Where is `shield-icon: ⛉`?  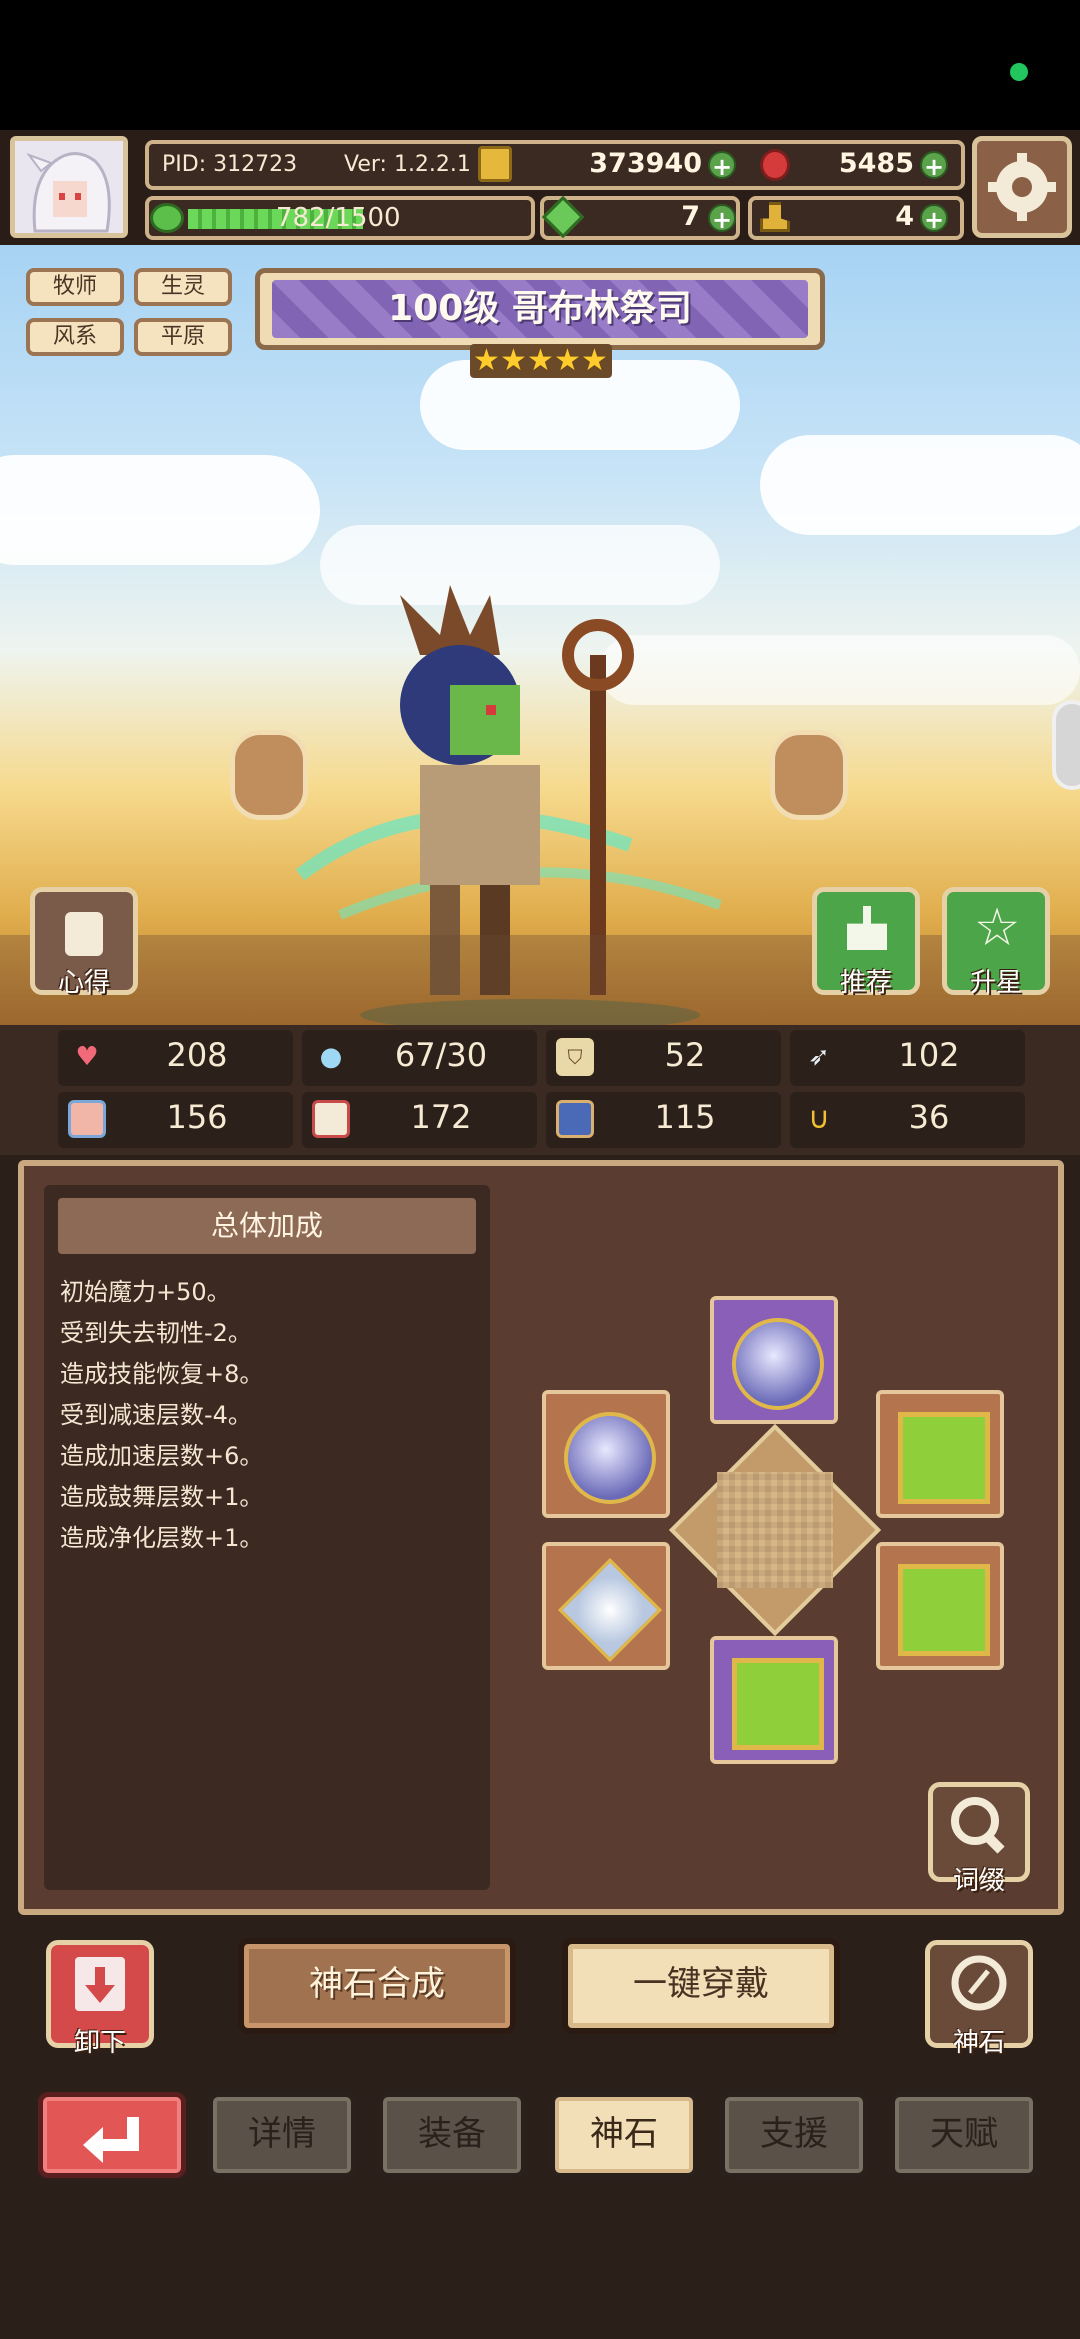
shield-icon: ⛉ is located at coordinates (575, 1057).